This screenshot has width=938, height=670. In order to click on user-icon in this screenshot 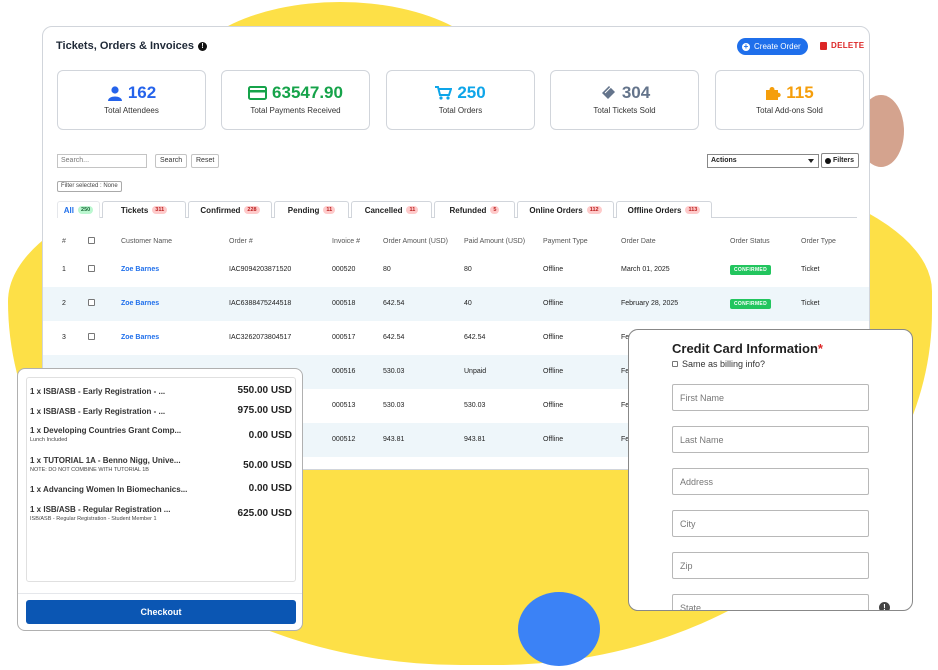, I will do `click(114, 93)`.